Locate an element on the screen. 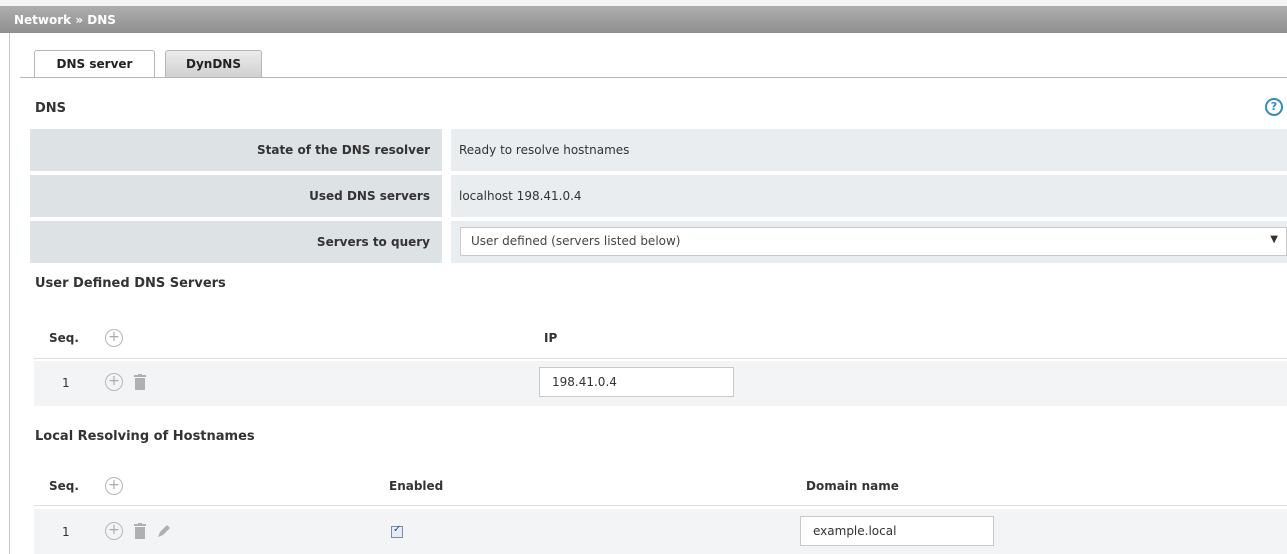  column-header-ip: IP is located at coordinates (551, 338).